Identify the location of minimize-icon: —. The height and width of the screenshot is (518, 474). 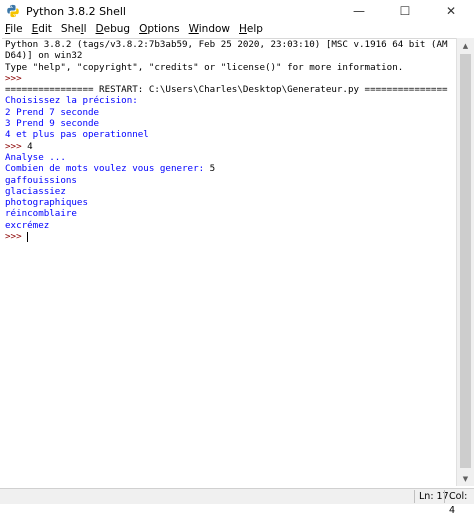
(359, 11).